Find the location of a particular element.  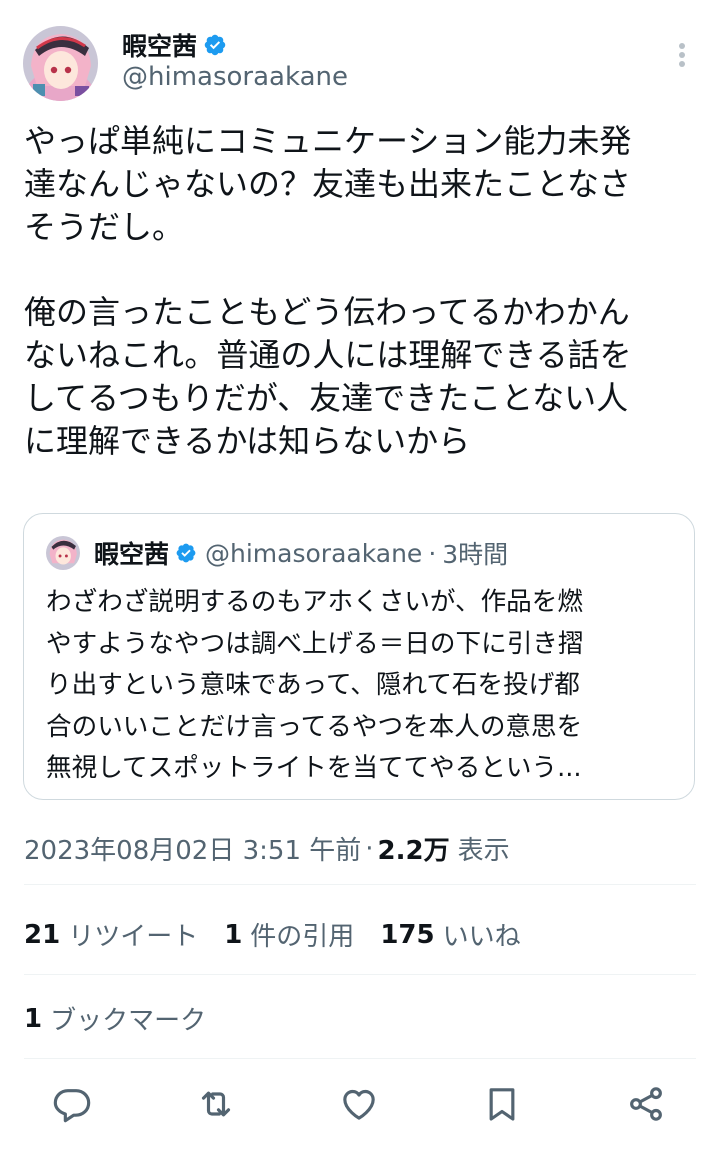

bookmarks-label: ブックマーク is located at coordinates (128, 1021).